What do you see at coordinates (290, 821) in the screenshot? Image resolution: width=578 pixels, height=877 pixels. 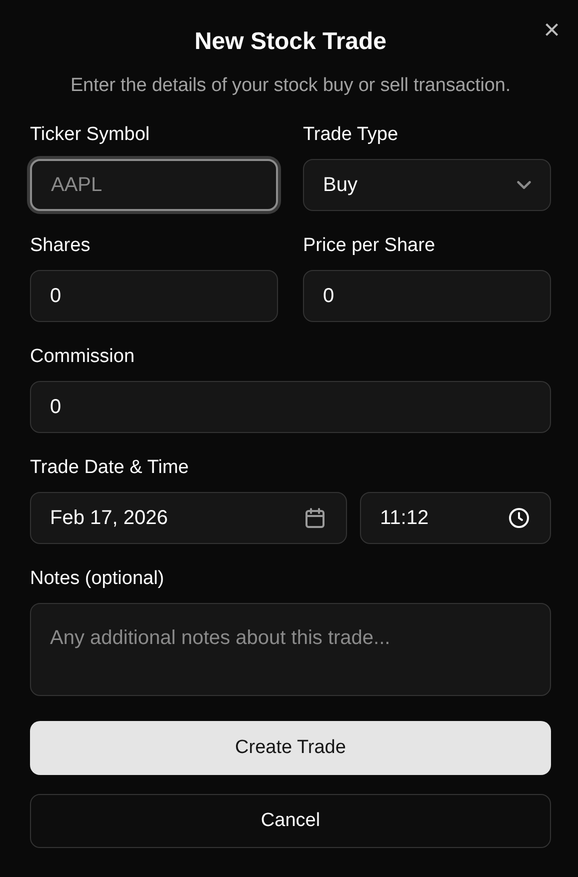 I see `cancel-button: Cancel` at bounding box center [290, 821].